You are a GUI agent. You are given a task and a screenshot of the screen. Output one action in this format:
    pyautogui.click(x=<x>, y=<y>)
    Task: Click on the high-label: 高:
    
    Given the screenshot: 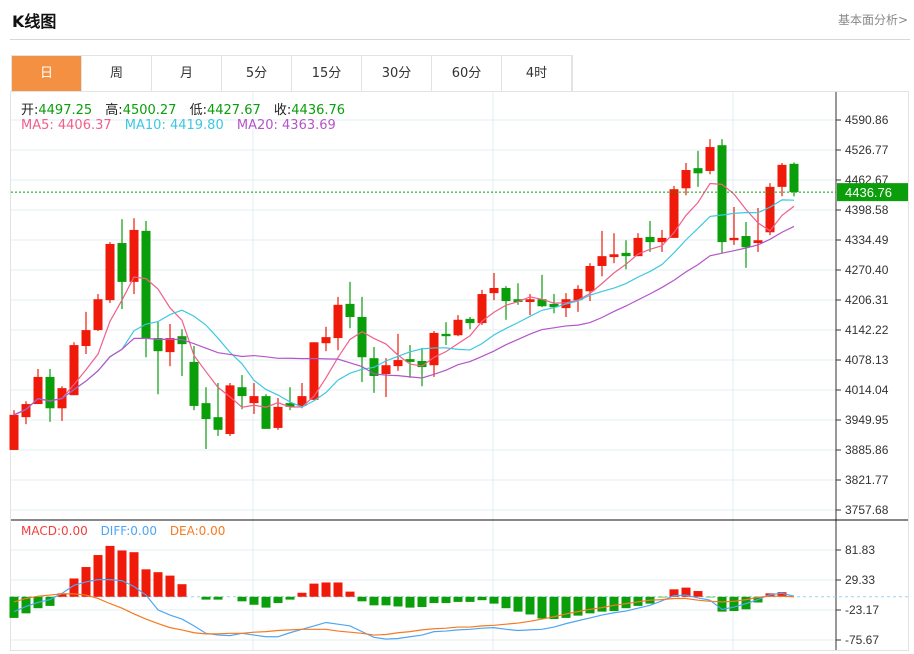 What is the action you would take?
    pyautogui.click(x=114, y=110)
    